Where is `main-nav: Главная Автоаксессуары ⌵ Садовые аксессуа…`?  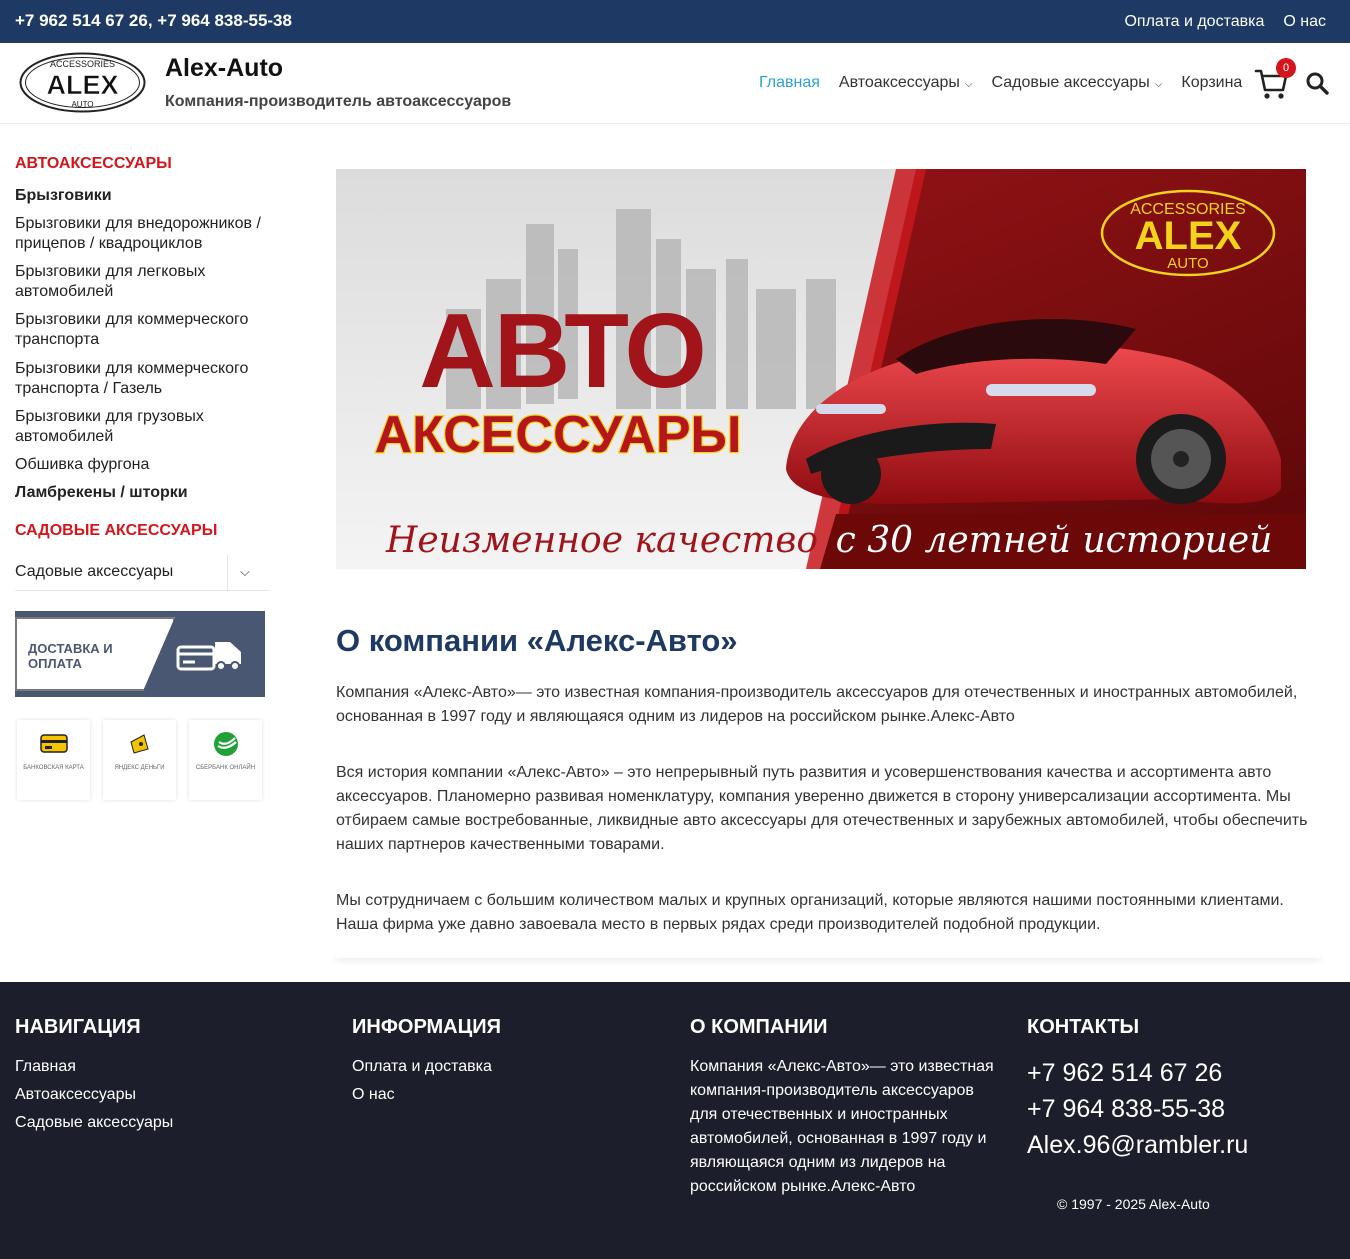 main-nav: Главная Автоаксессуары ⌵ Садовые аксессуа… is located at coordinates (1000, 83).